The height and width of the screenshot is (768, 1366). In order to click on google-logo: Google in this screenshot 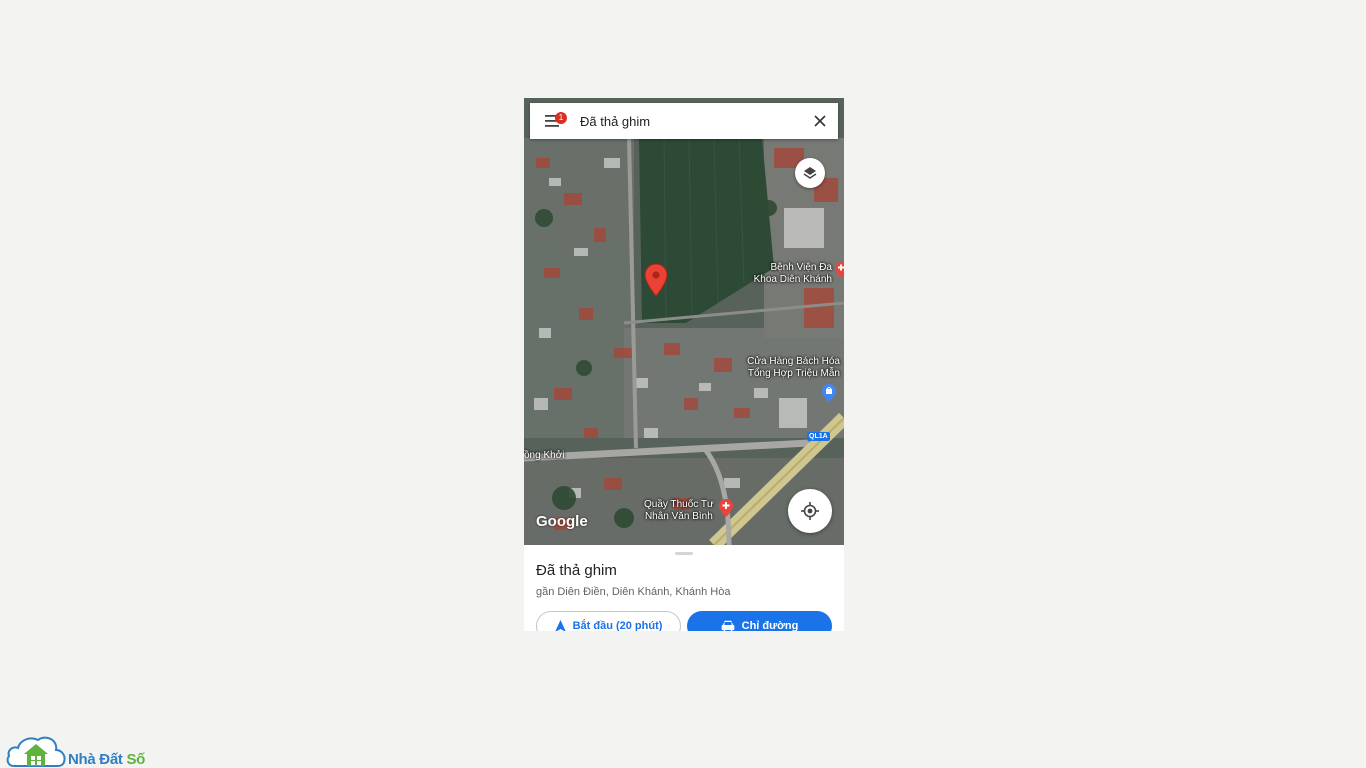, I will do `click(562, 521)`.